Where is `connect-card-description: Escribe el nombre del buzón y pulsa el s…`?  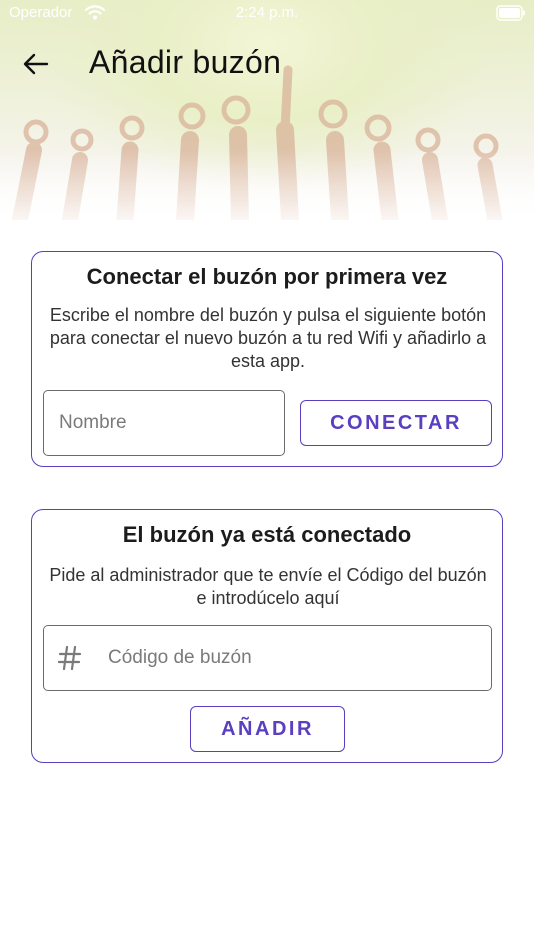 connect-card-description: Escribe el nombre del buzón y pulsa el s… is located at coordinates (268, 338).